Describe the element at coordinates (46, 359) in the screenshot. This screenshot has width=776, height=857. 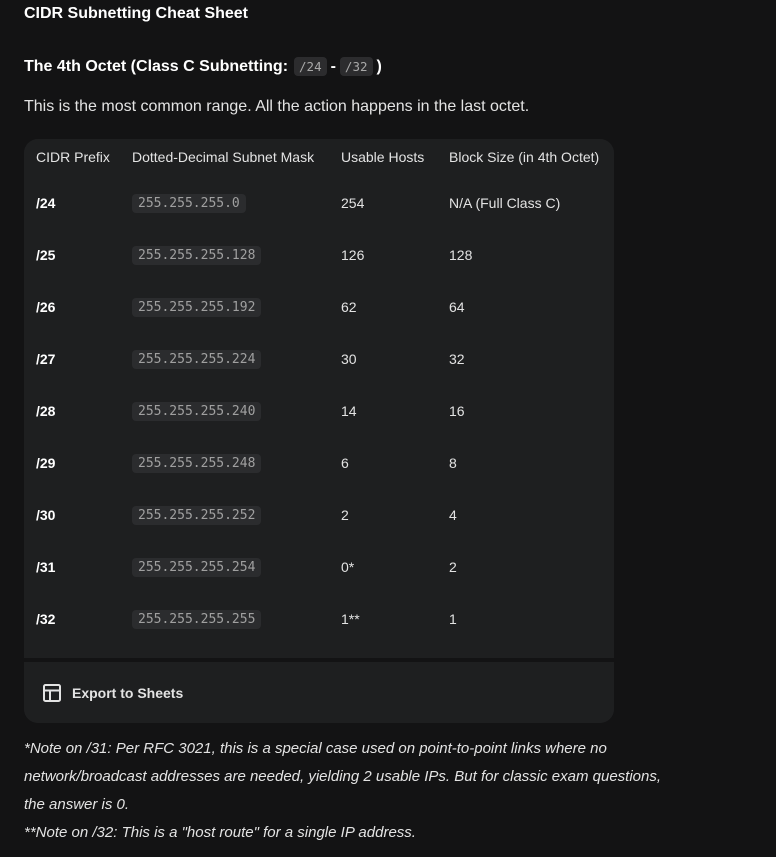
I see `cell-cidr-prefix: /27` at that location.